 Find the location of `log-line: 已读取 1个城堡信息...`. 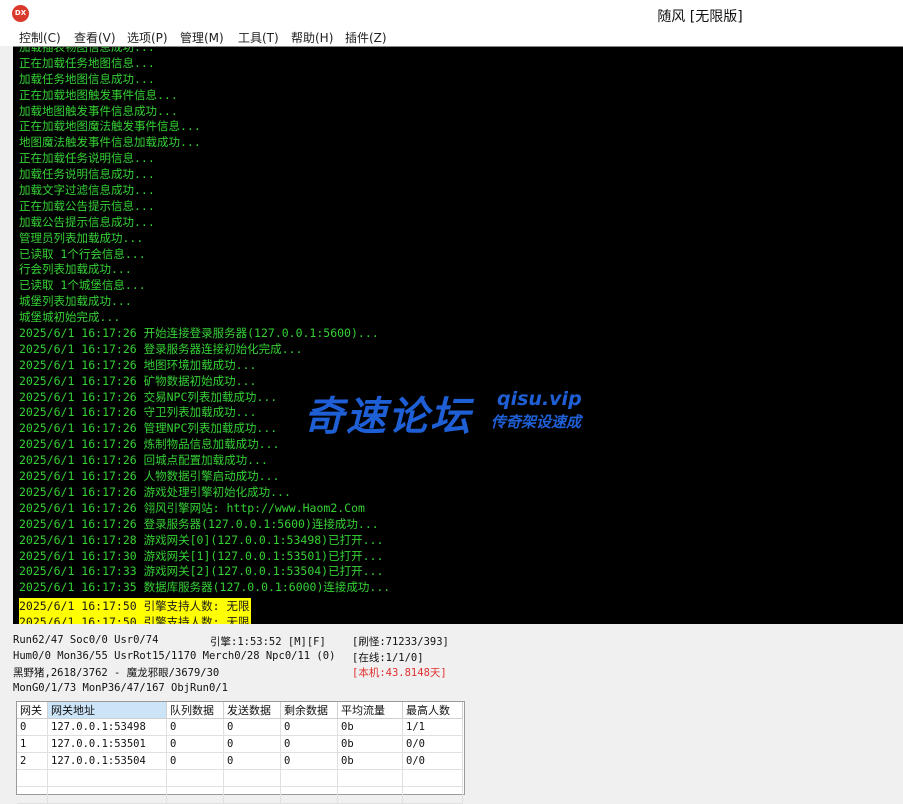

log-line: 已读取 1个城堡信息... is located at coordinates (82, 285).